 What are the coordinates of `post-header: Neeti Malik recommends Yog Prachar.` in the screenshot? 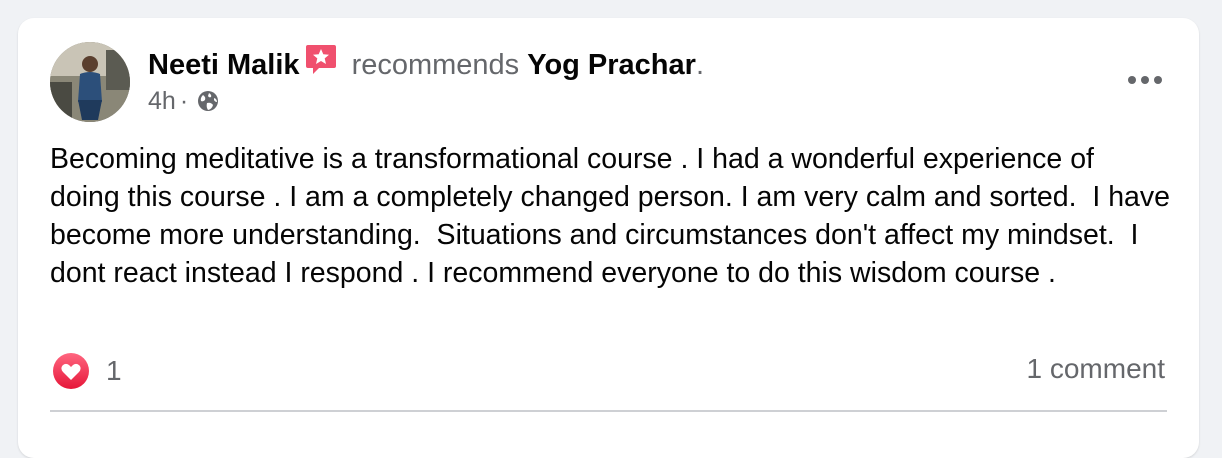 It's located at (426, 63).